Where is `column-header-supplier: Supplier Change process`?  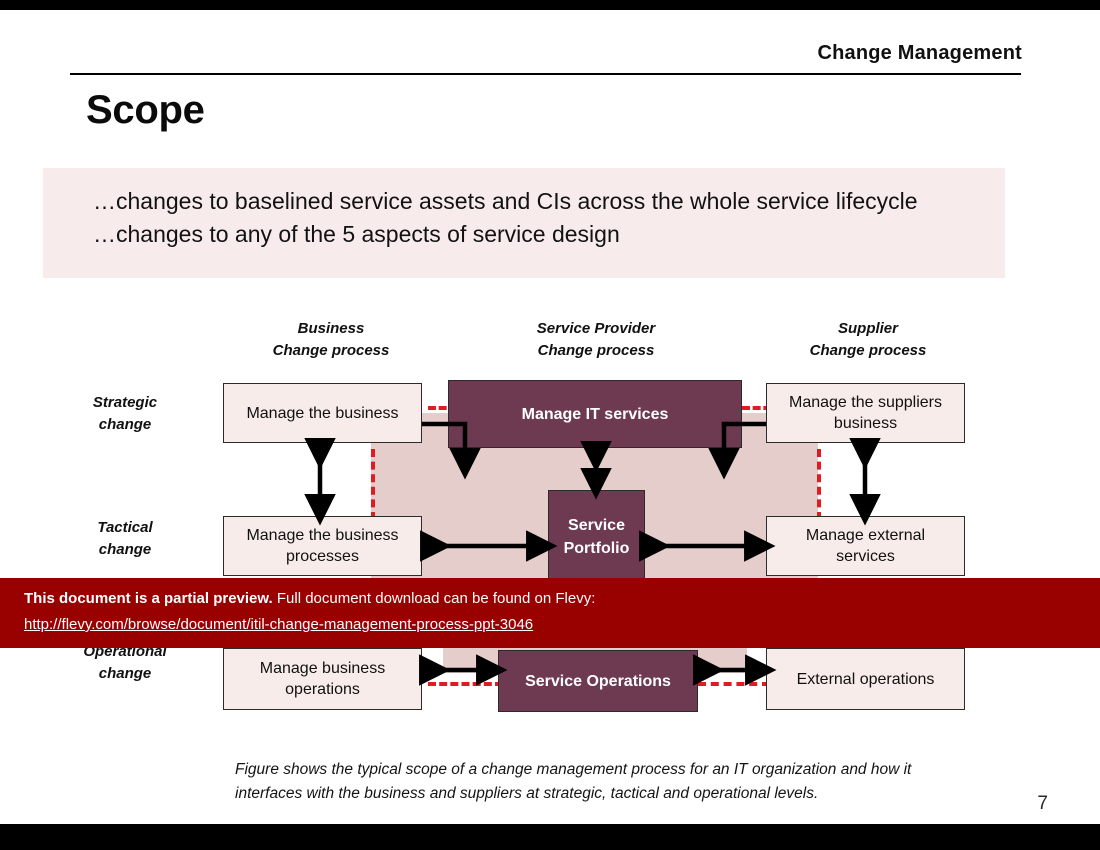 column-header-supplier: Supplier Change process is located at coordinates (868, 340).